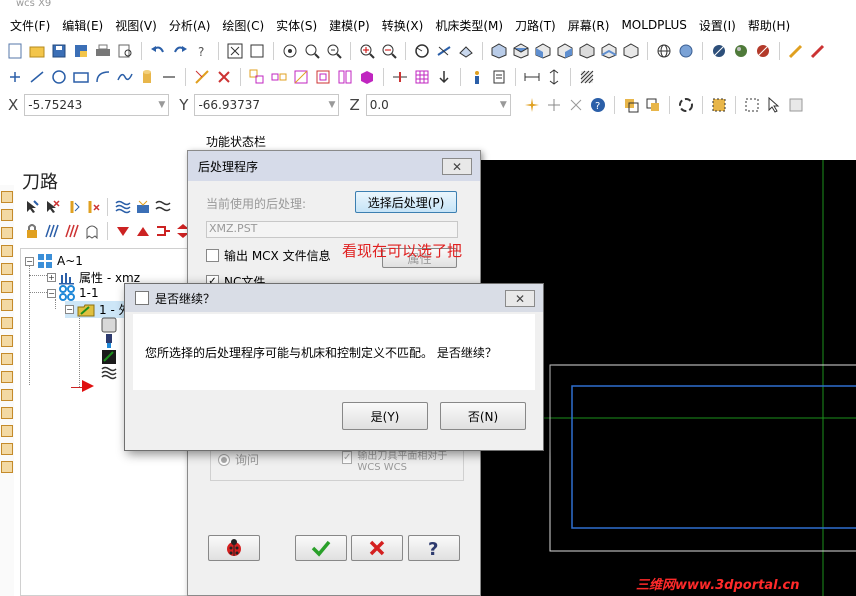 The height and width of the screenshot is (596, 856). I want to click on xform-project-icon, so click(367, 77).